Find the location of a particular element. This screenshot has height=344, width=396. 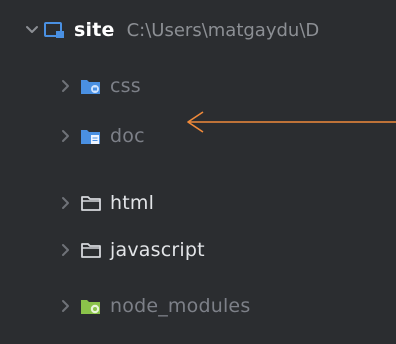

tree-item-node-modules: node_modules is located at coordinates (198, 306).